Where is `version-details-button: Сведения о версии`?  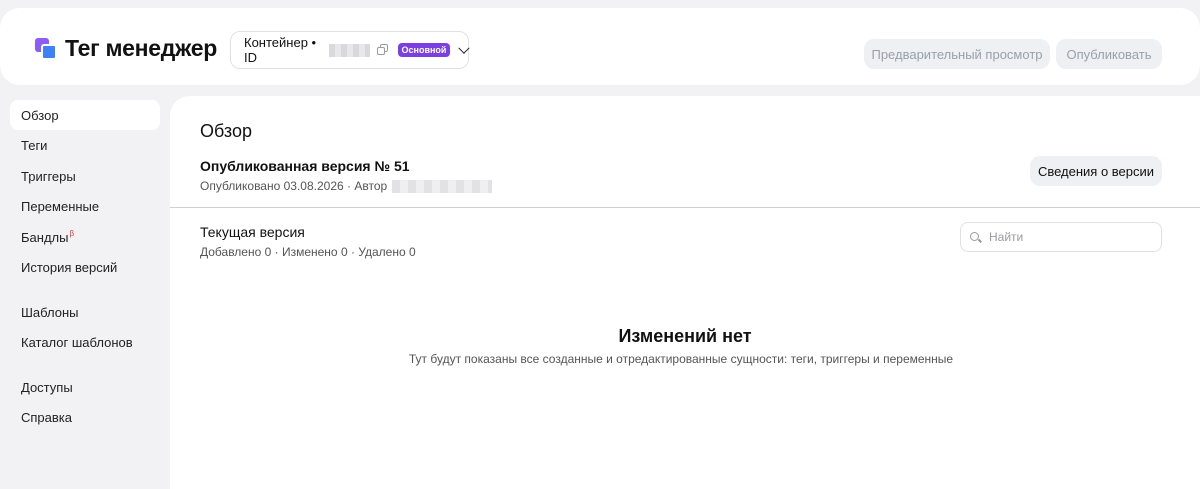
version-details-button: Сведения о версии is located at coordinates (1096, 171).